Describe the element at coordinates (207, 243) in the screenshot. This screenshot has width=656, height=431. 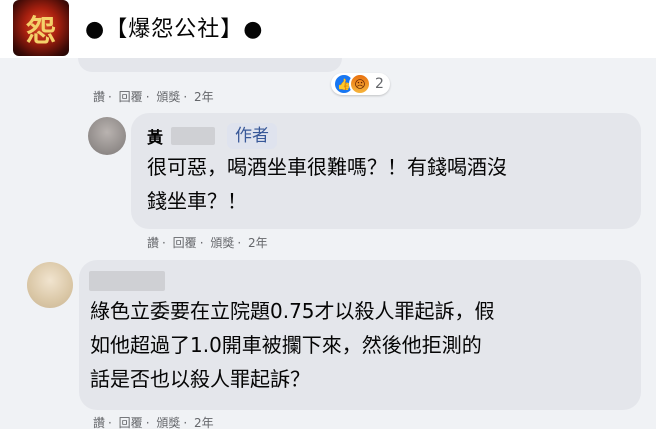
I see `reply-actions: 讚 · 回覆 · 頒獎 · 2年` at that location.